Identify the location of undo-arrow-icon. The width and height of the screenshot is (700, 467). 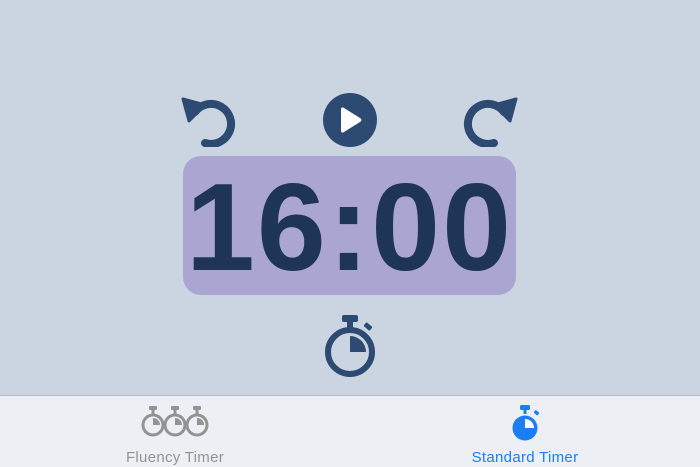
(209, 120).